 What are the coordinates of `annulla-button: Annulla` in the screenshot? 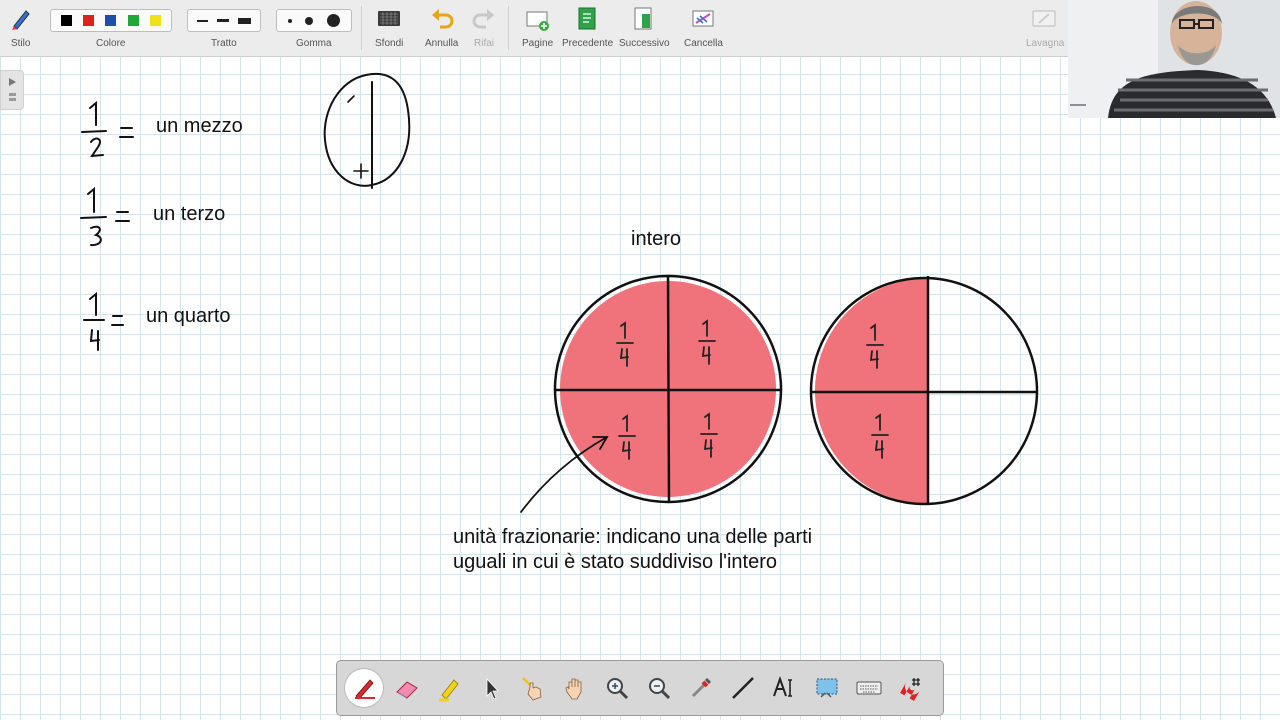 It's located at (442, 28).